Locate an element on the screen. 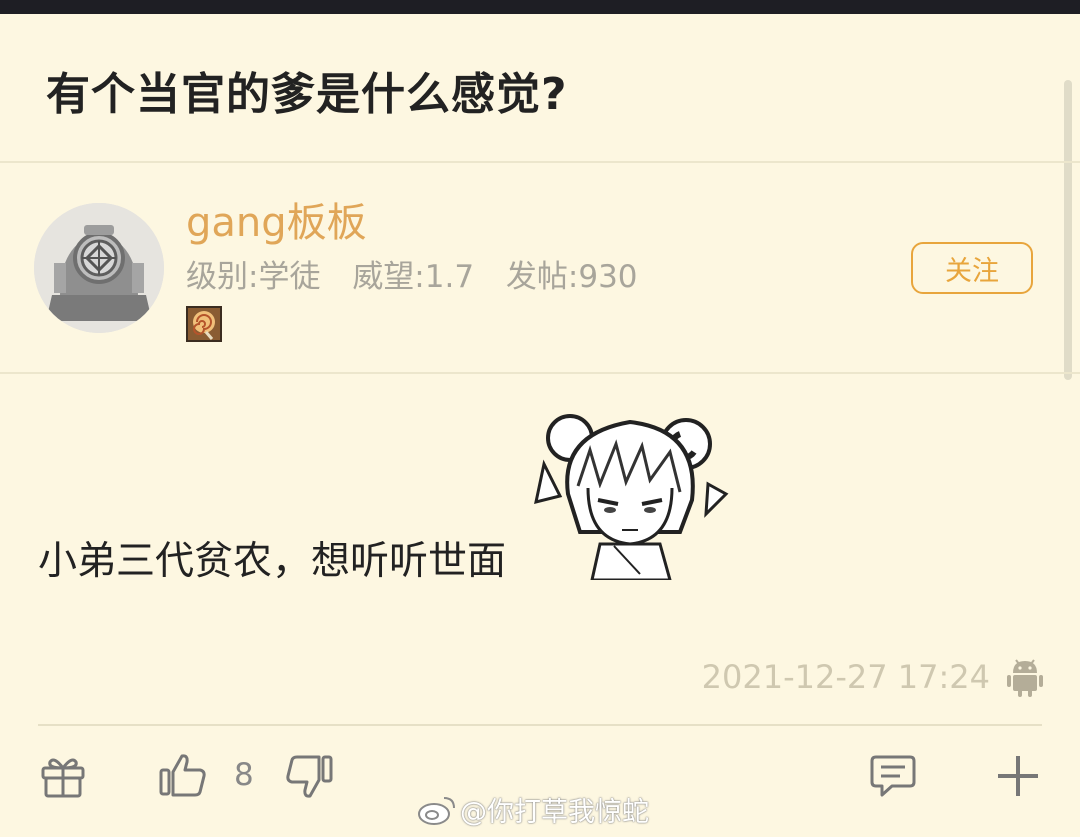 This screenshot has width=1080, height=837. author-meta: 级别:学徒 威望:1.7 发帖:930 is located at coordinates (423, 273).